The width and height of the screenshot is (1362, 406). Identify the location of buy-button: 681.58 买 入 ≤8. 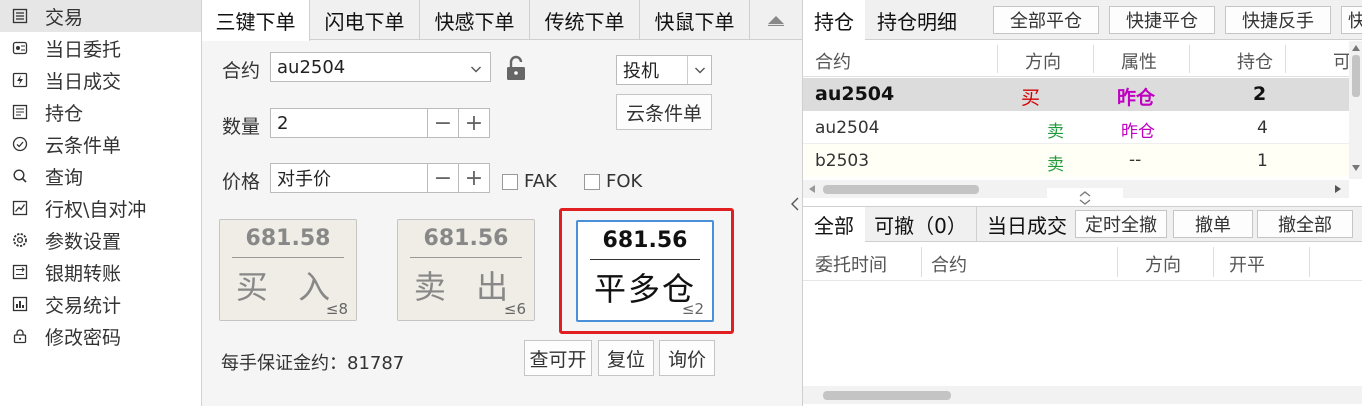
(288, 270).